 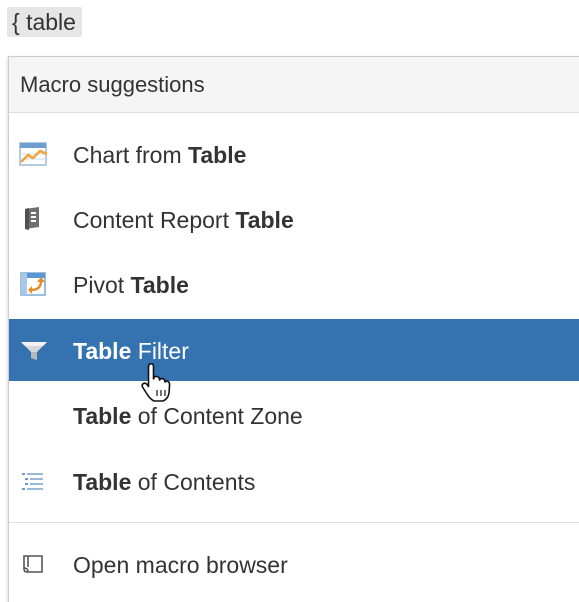 What do you see at coordinates (131, 351) in the screenshot?
I see `suggestion-label: Table Filter` at bounding box center [131, 351].